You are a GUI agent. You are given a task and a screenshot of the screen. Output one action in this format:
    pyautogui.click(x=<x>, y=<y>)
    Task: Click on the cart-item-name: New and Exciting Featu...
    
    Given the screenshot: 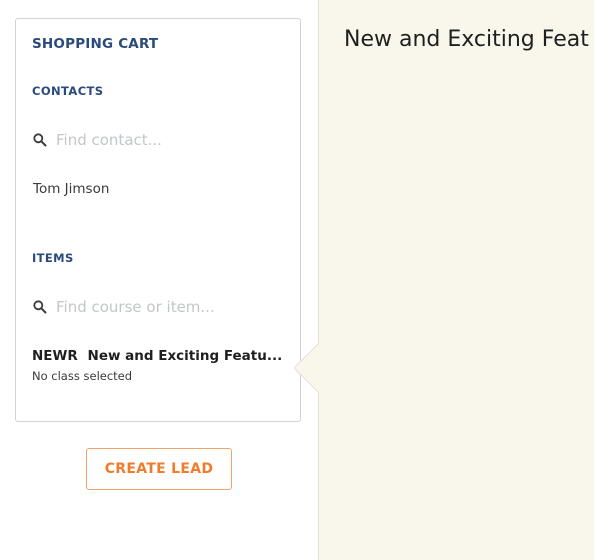 What is the action you would take?
    pyautogui.click(x=185, y=356)
    